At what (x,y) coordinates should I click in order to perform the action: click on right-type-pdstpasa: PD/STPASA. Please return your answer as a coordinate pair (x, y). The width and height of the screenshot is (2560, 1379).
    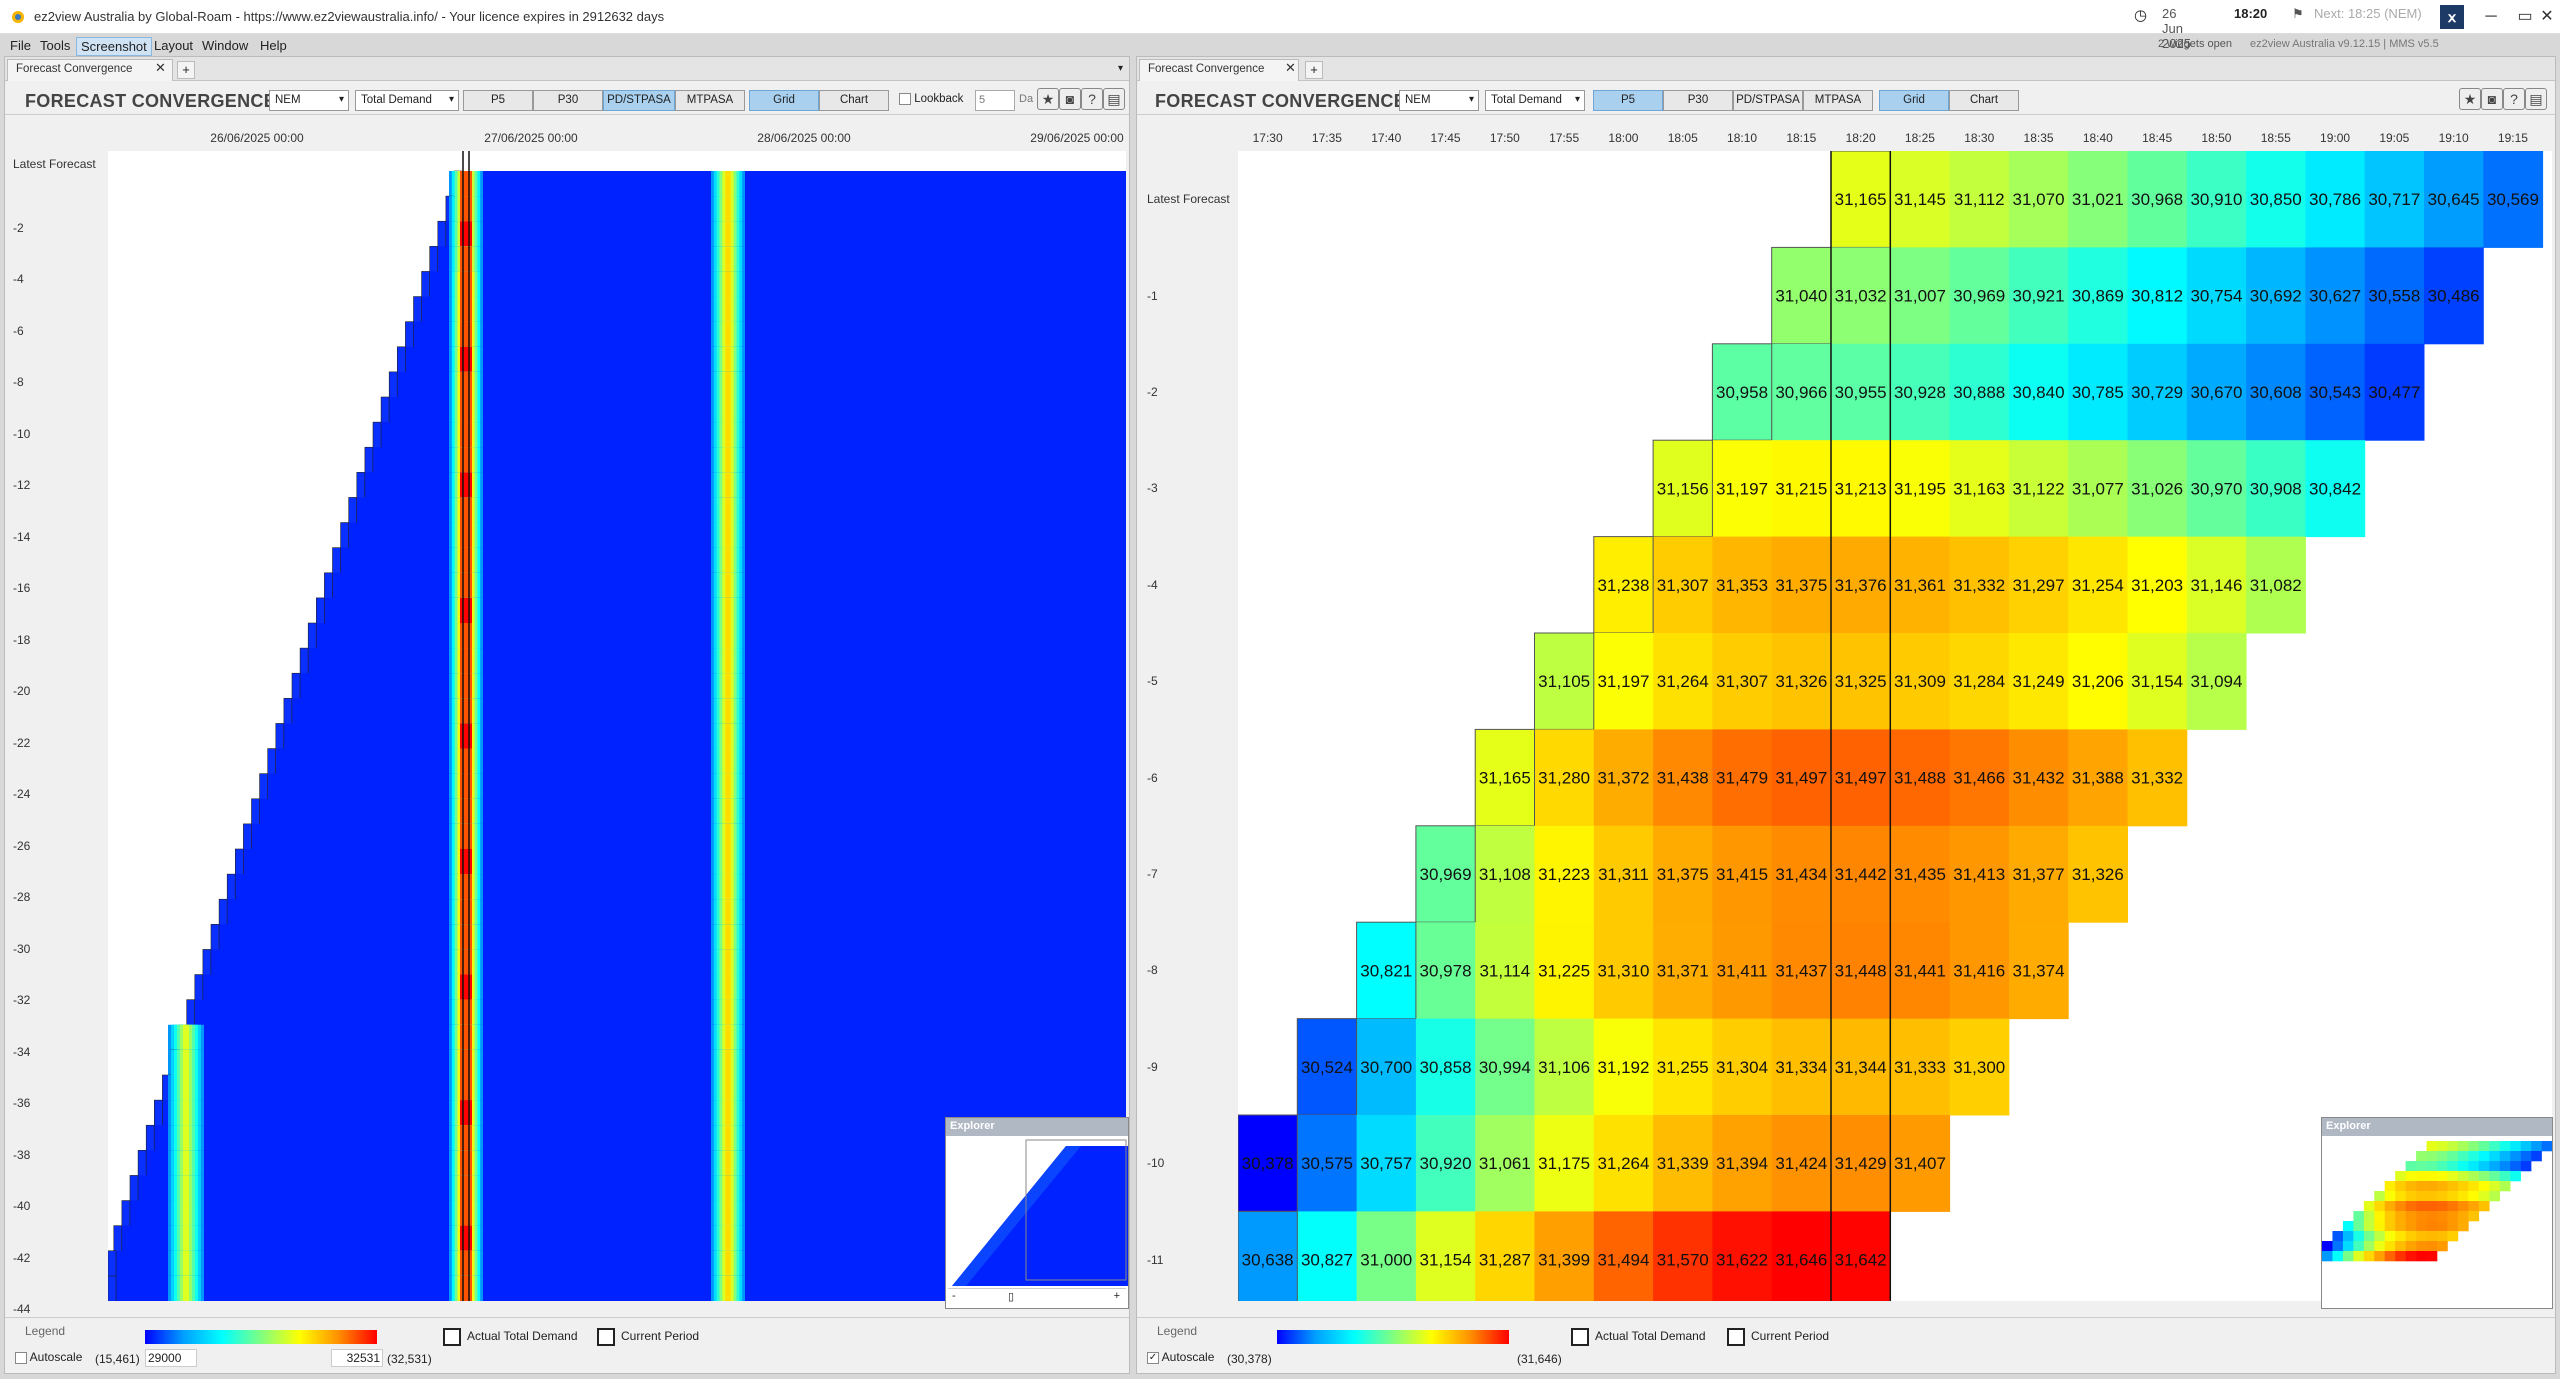
    Looking at the image, I should click on (1768, 100).